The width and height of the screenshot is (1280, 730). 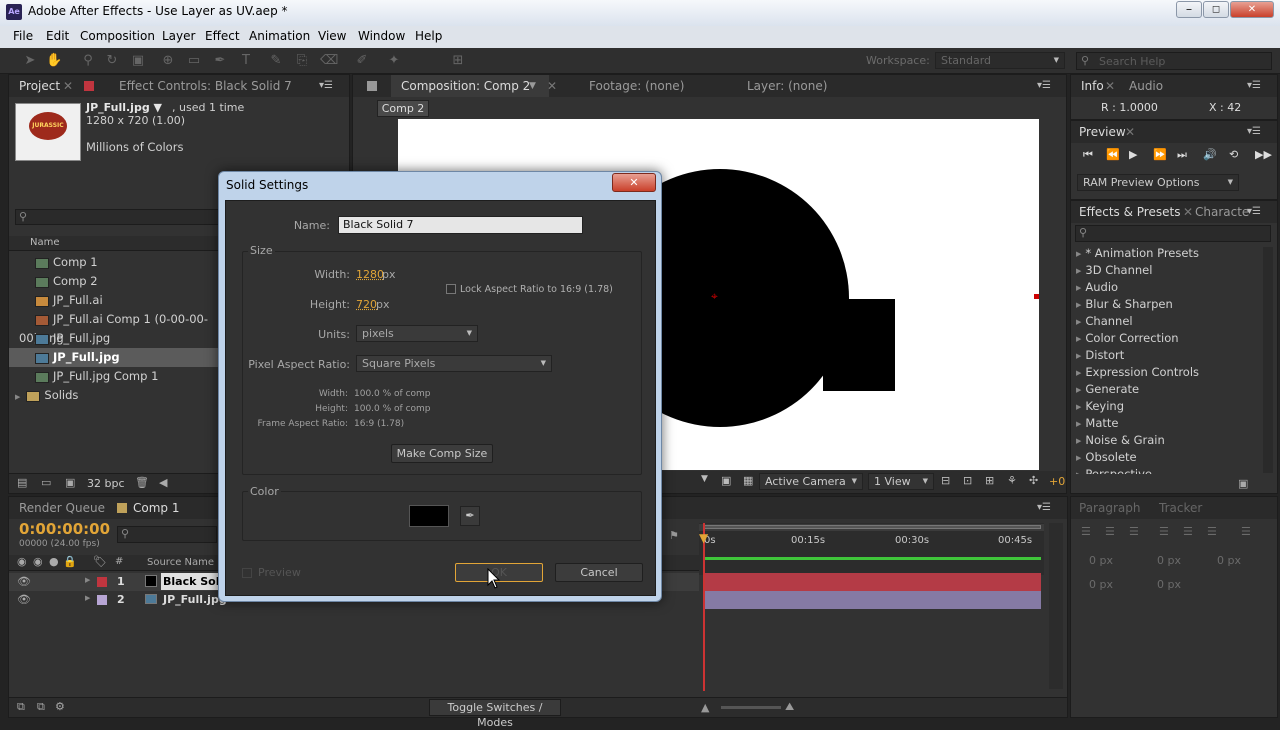 I want to click on list-item: JP_Full.ai Comp 1 (0-00-00-00).png, so click(x=119, y=327).